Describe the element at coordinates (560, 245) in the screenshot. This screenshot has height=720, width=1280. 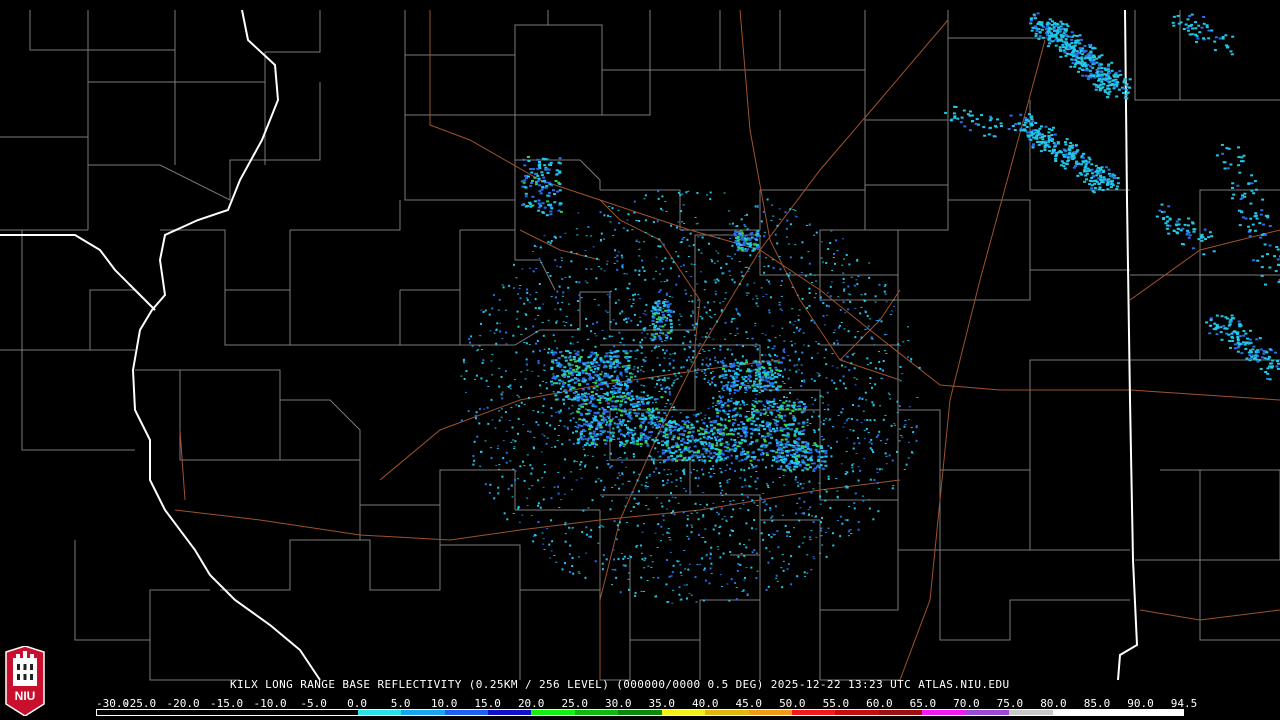
I see `highway-line` at that location.